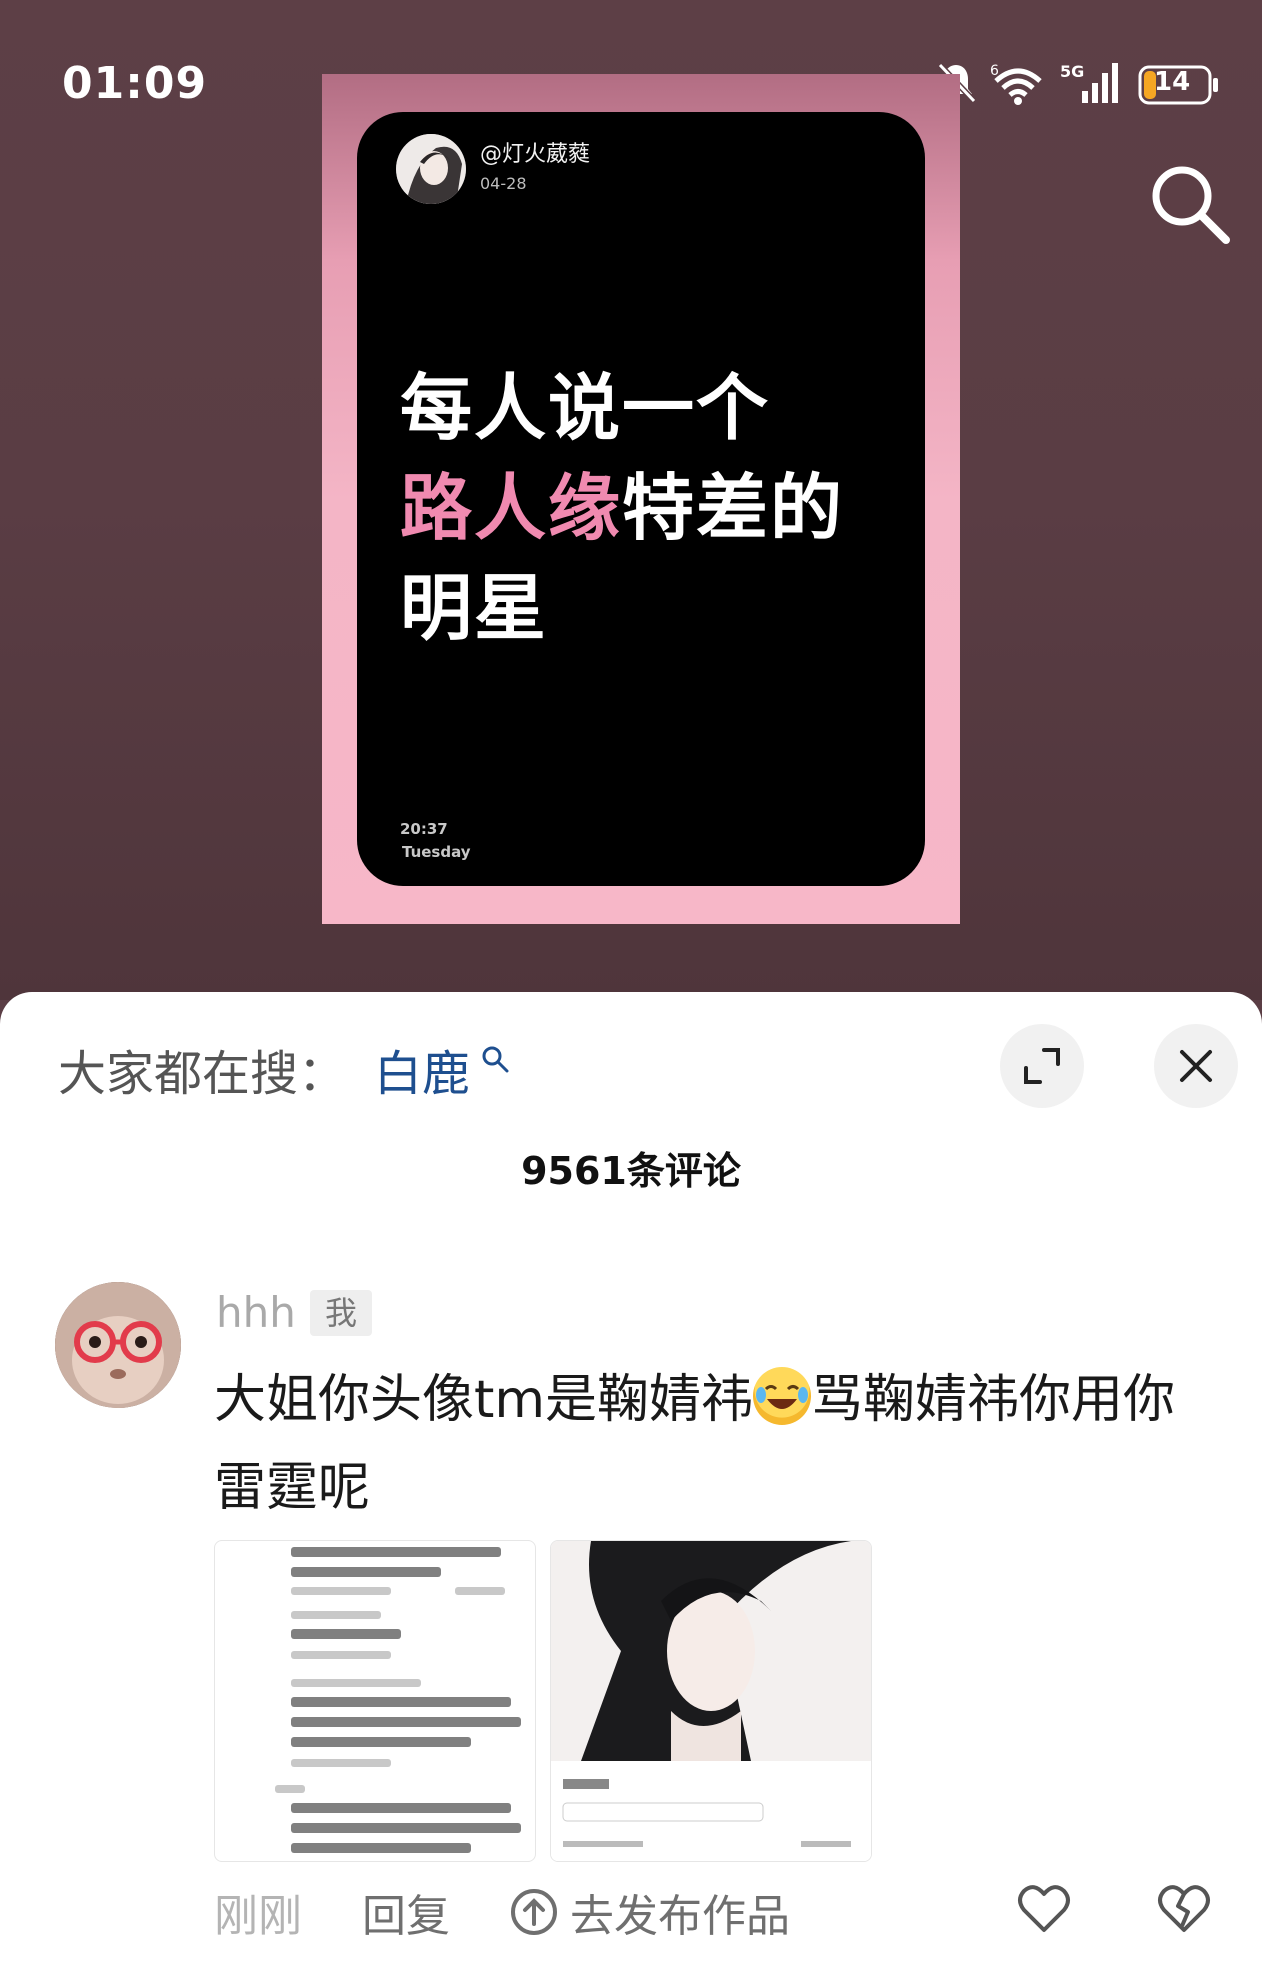 The height and width of the screenshot is (1979, 1262). What do you see at coordinates (118, 1345) in the screenshot?
I see `commenter-avatar` at bounding box center [118, 1345].